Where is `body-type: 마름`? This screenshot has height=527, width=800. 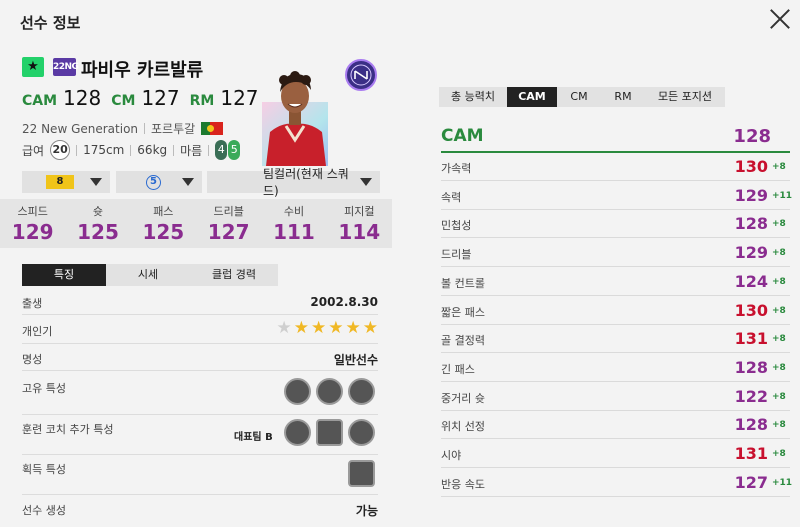 body-type: 마름 is located at coordinates (191, 150).